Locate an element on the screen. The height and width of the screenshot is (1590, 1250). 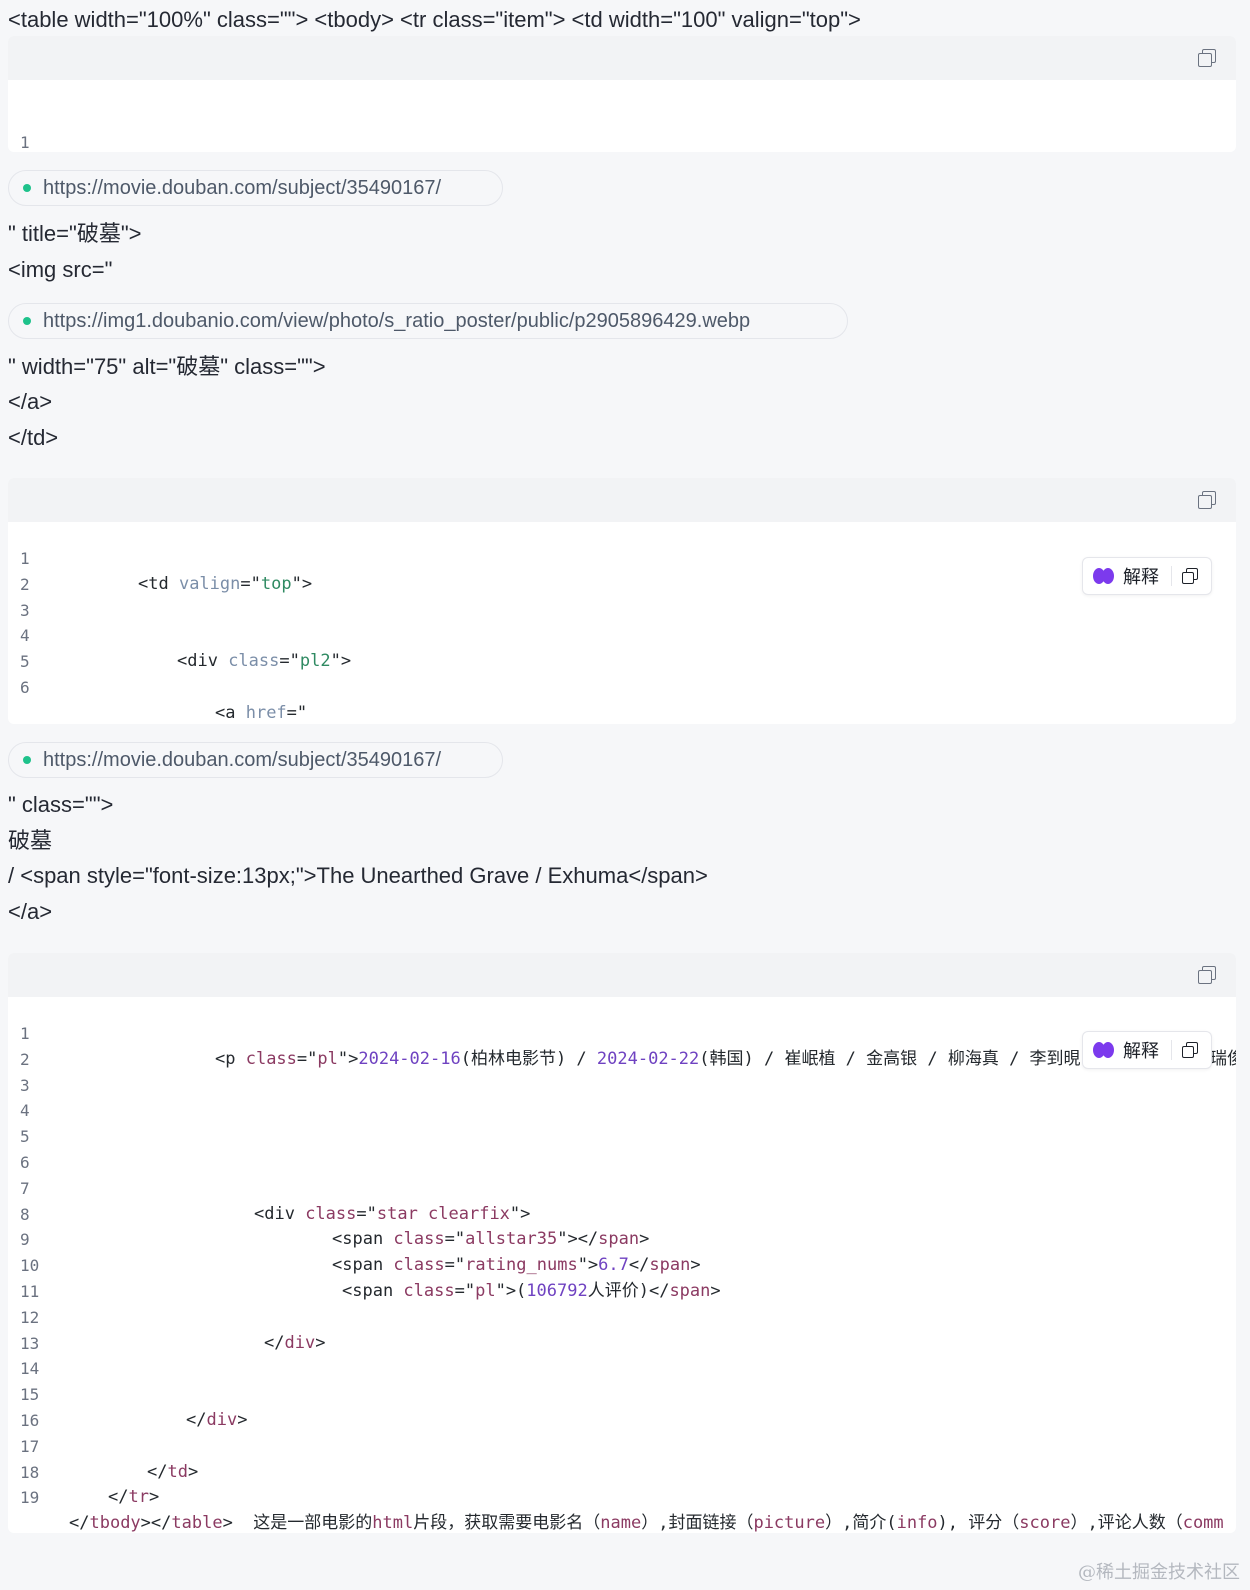
line-number: 19 is located at coordinates (30, 1498).